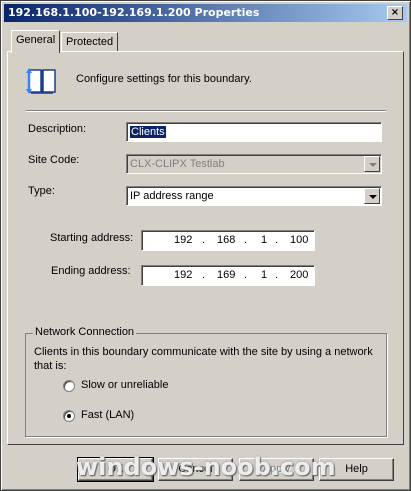 Image resolution: width=411 pixels, height=491 pixels. What do you see at coordinates (195, 469) in the screenshot?
I see `cancel-button: Cancel` at bounding box center [195, 469].